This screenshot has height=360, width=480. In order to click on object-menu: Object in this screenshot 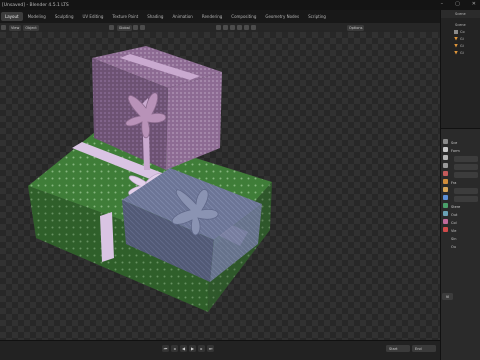, I will do `click(31, 27)`.